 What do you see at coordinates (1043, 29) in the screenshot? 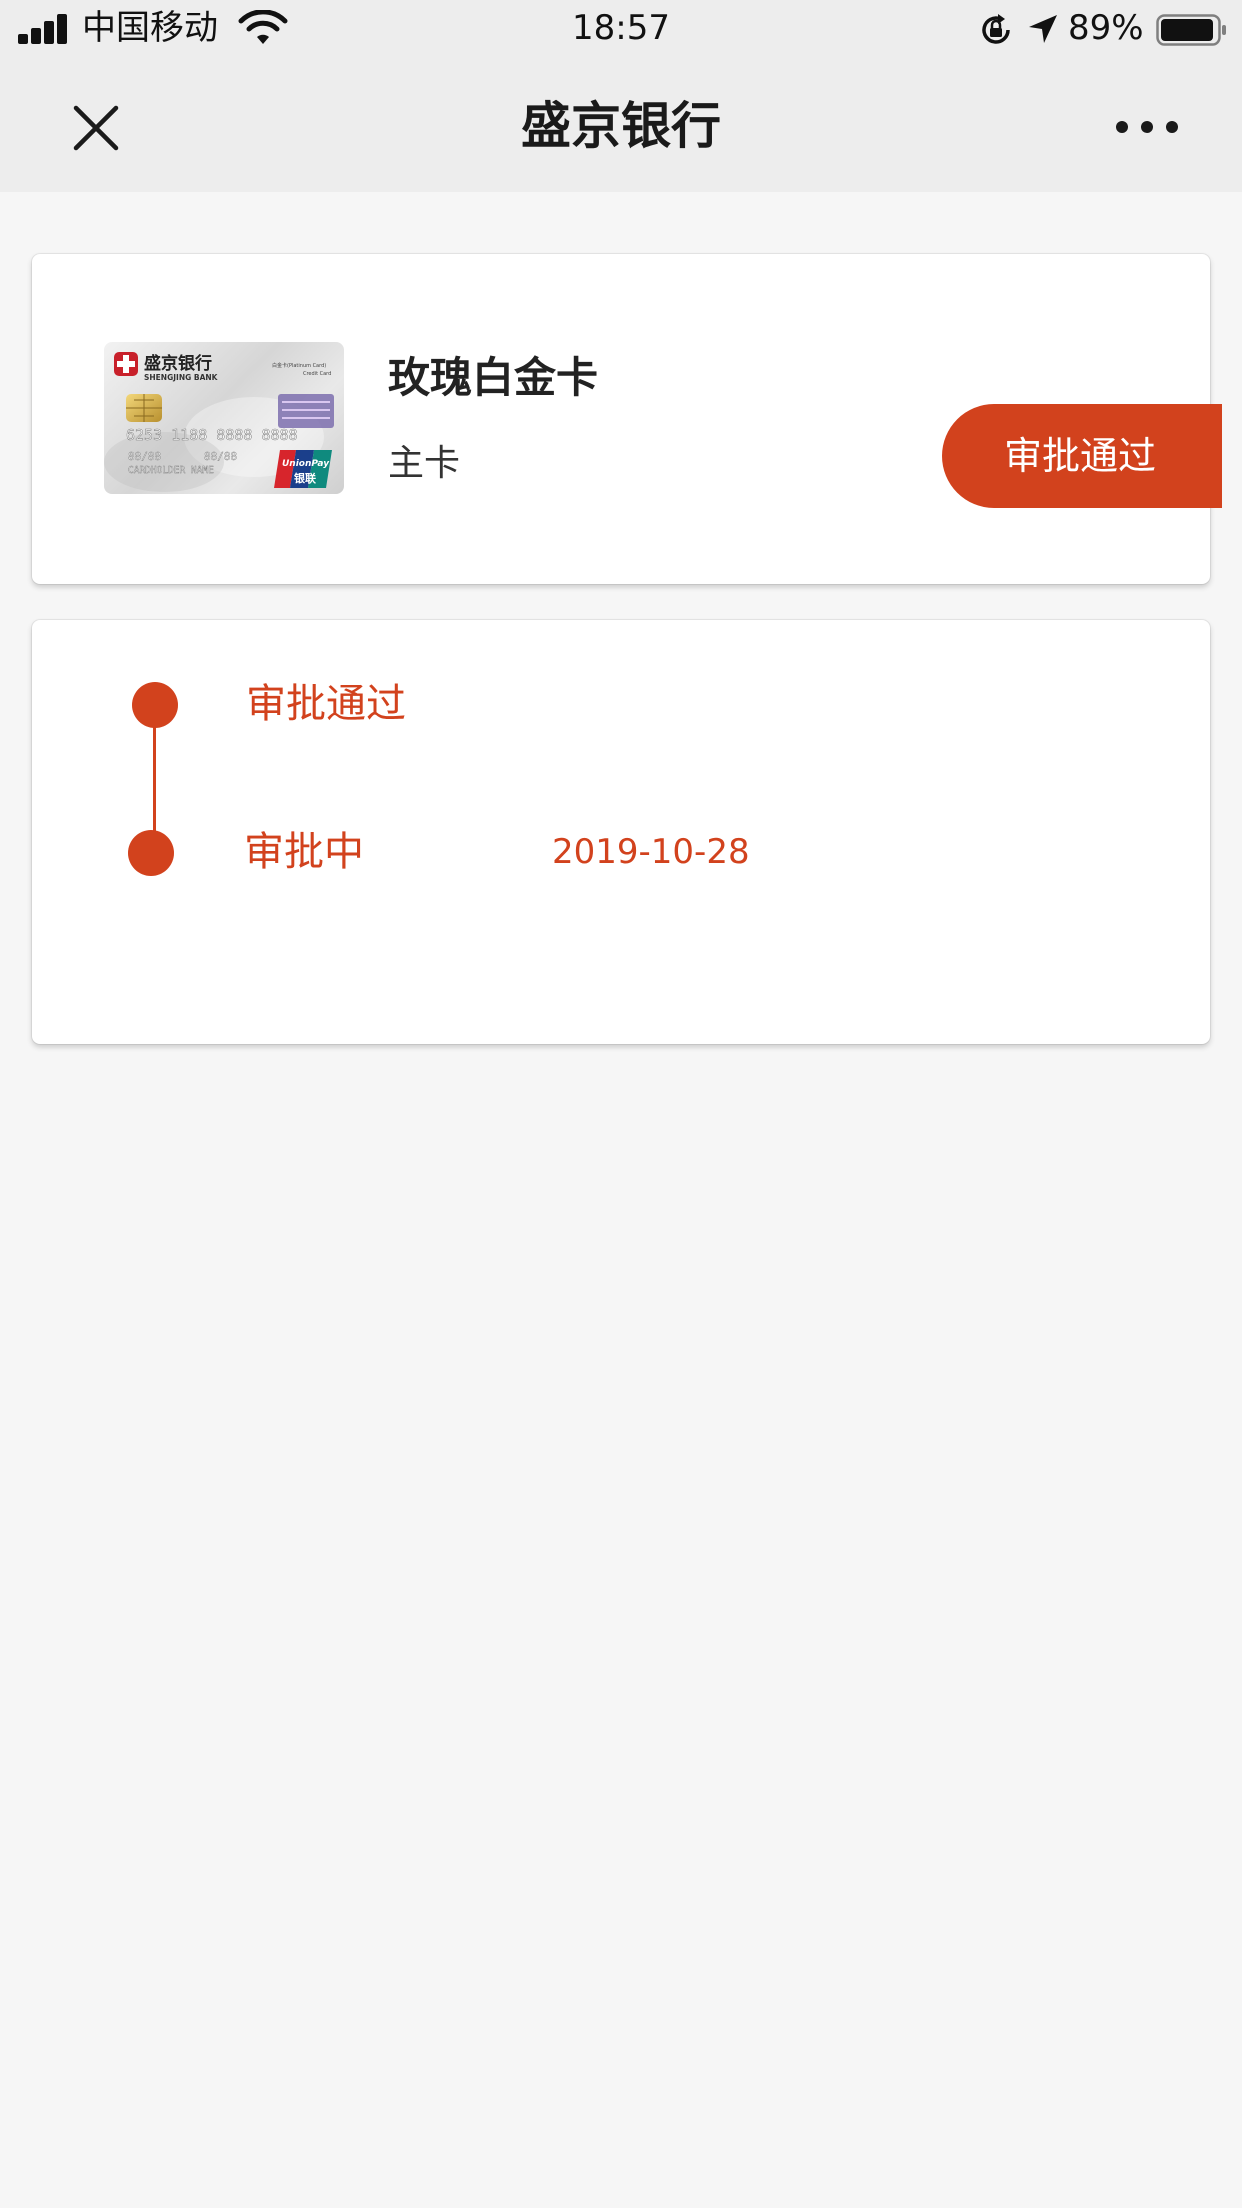
I see `location-icon` at bounding box center [1043, 29].